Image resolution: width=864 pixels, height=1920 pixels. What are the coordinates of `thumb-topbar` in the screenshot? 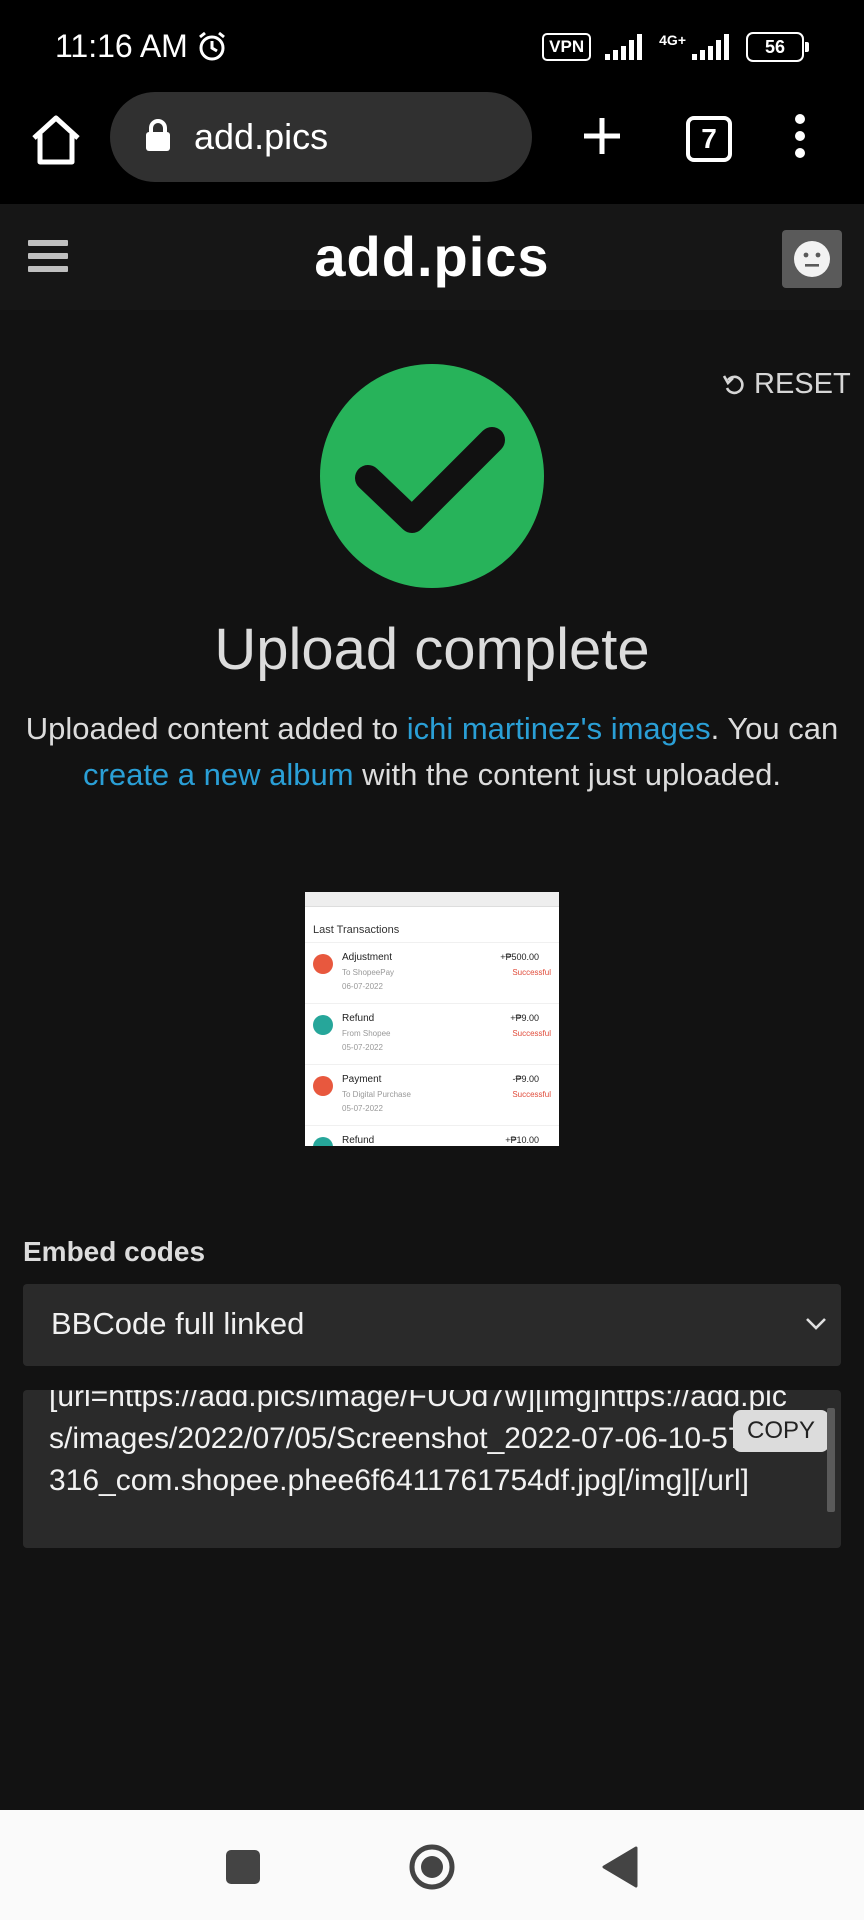 It's located at (432, 899).